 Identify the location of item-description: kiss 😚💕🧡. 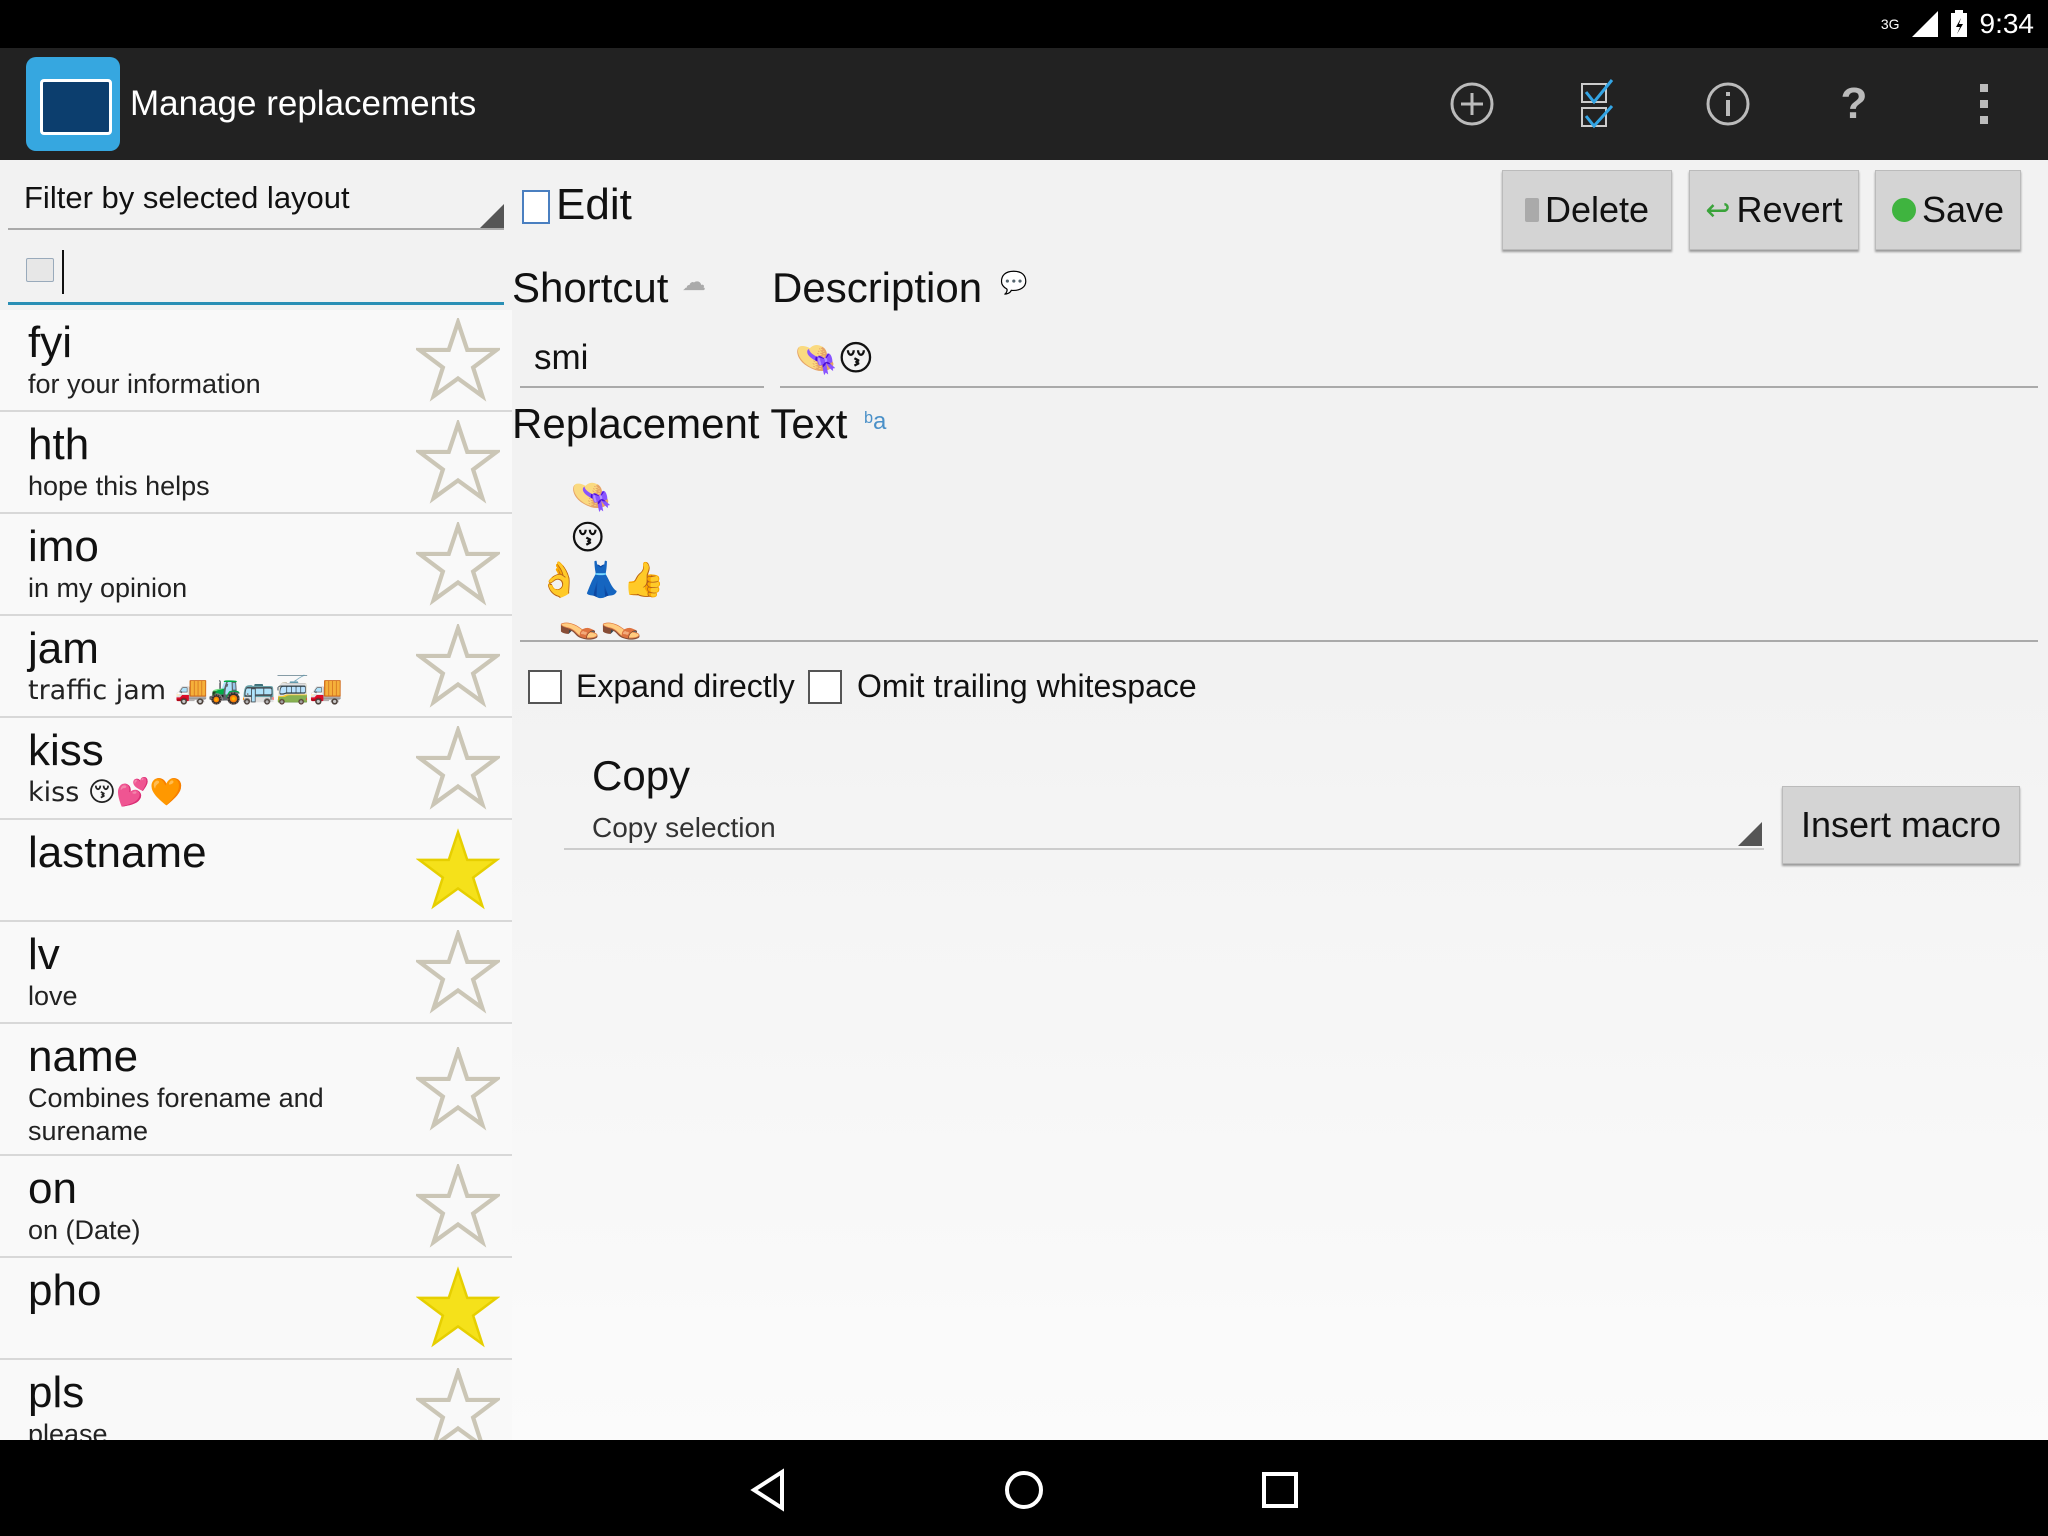
(106, 792).